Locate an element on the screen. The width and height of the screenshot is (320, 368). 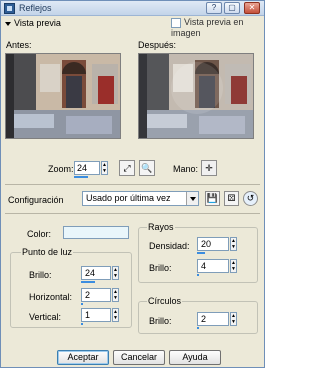
close-button: ✕ is located at coordinates (252, 8).